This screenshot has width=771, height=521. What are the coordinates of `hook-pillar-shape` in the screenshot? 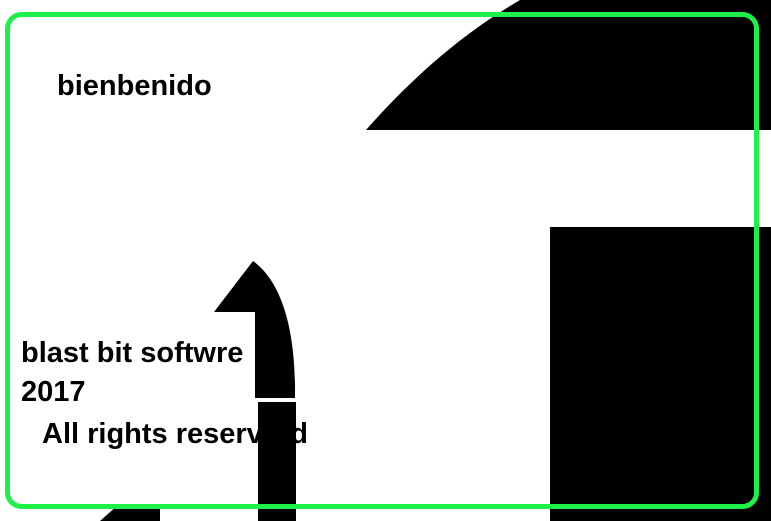 It's located at (255, 329).